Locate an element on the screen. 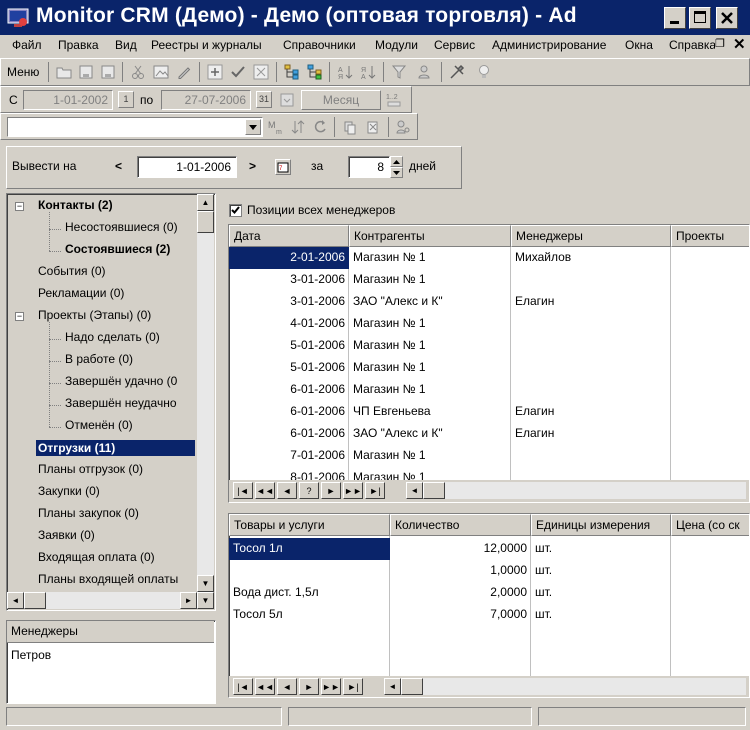 The image size is (750, 730). period-list-icon is located at coordinates (287, 100).